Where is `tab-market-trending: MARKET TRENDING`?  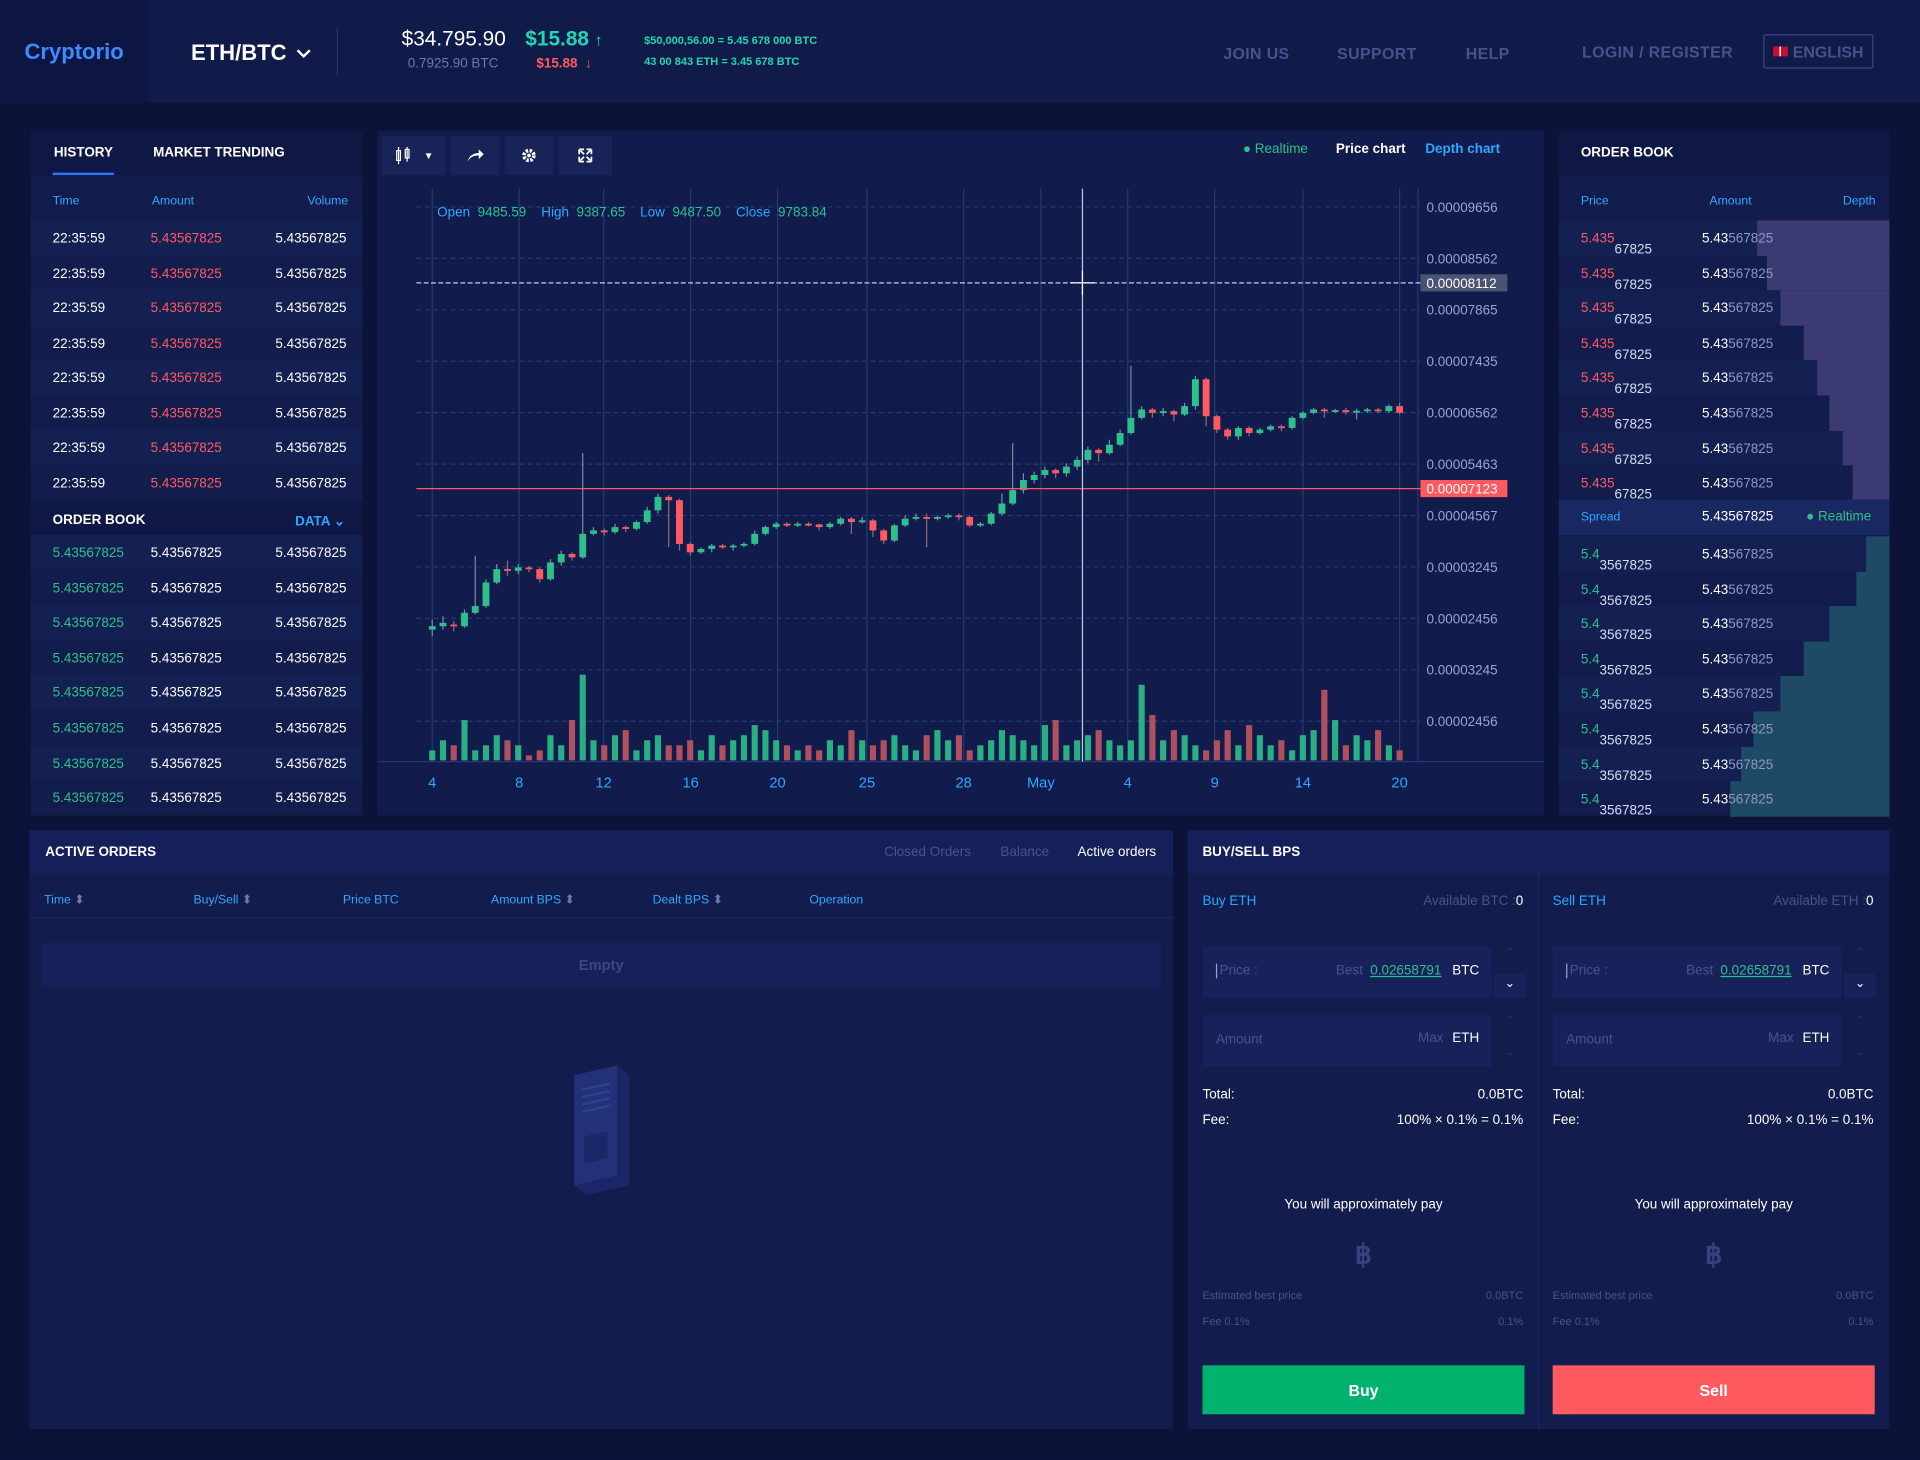
tab-market-trending: MARKET TRENDING is located at coordinates (219, 153).